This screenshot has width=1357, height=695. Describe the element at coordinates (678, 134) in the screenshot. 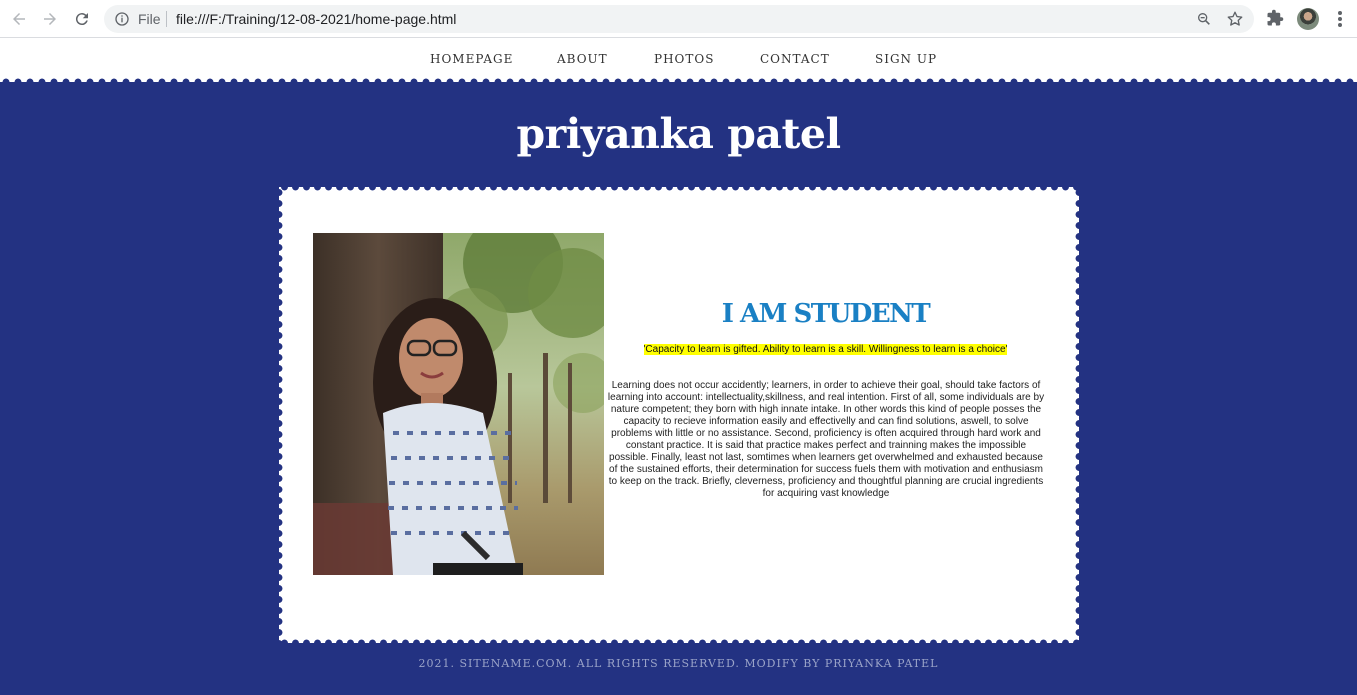

I see `site-title: priyanka patel` at that location.